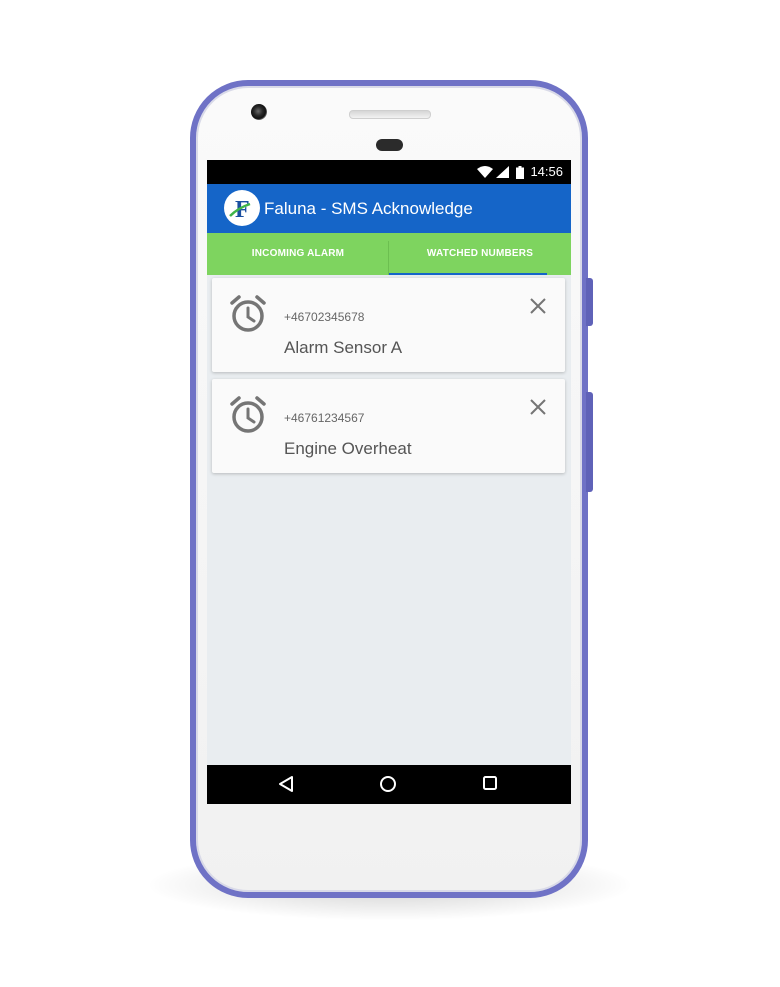  What do you see at coordinates (324, 317) in the screenshot?
I see `phone-number: +46702345678` at bounding box center [324, 317].